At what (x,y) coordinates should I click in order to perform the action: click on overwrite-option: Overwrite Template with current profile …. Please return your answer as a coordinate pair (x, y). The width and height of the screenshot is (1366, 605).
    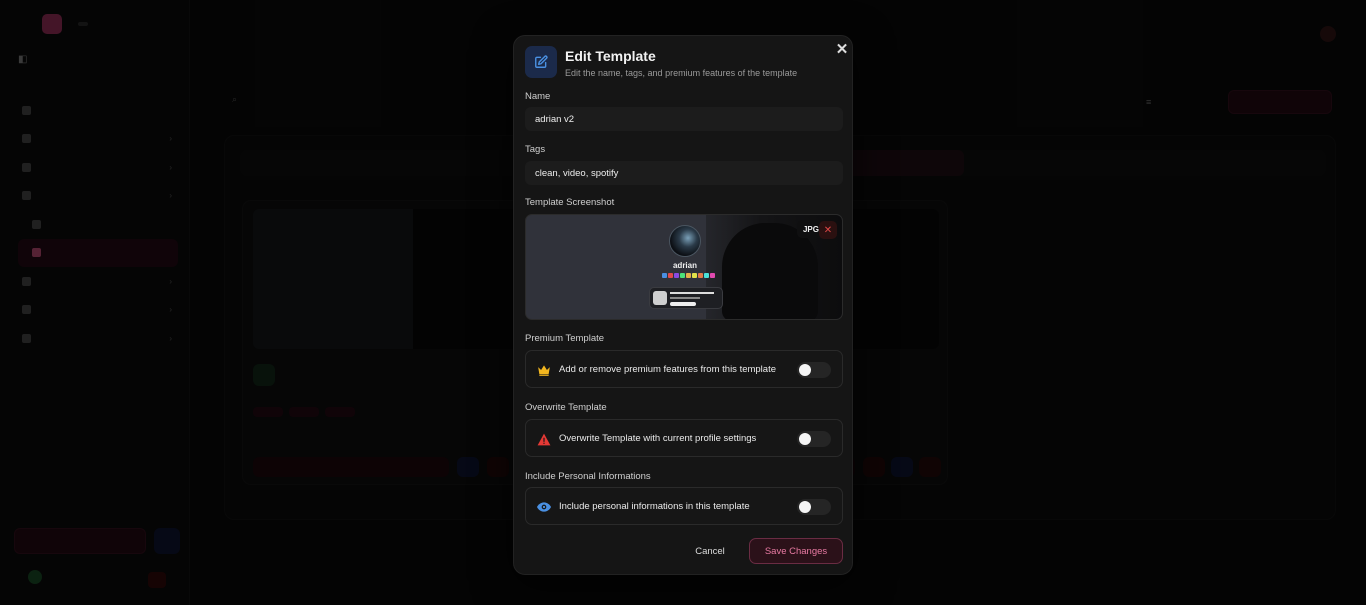
    Looking at the image, I should click on (684, 438).